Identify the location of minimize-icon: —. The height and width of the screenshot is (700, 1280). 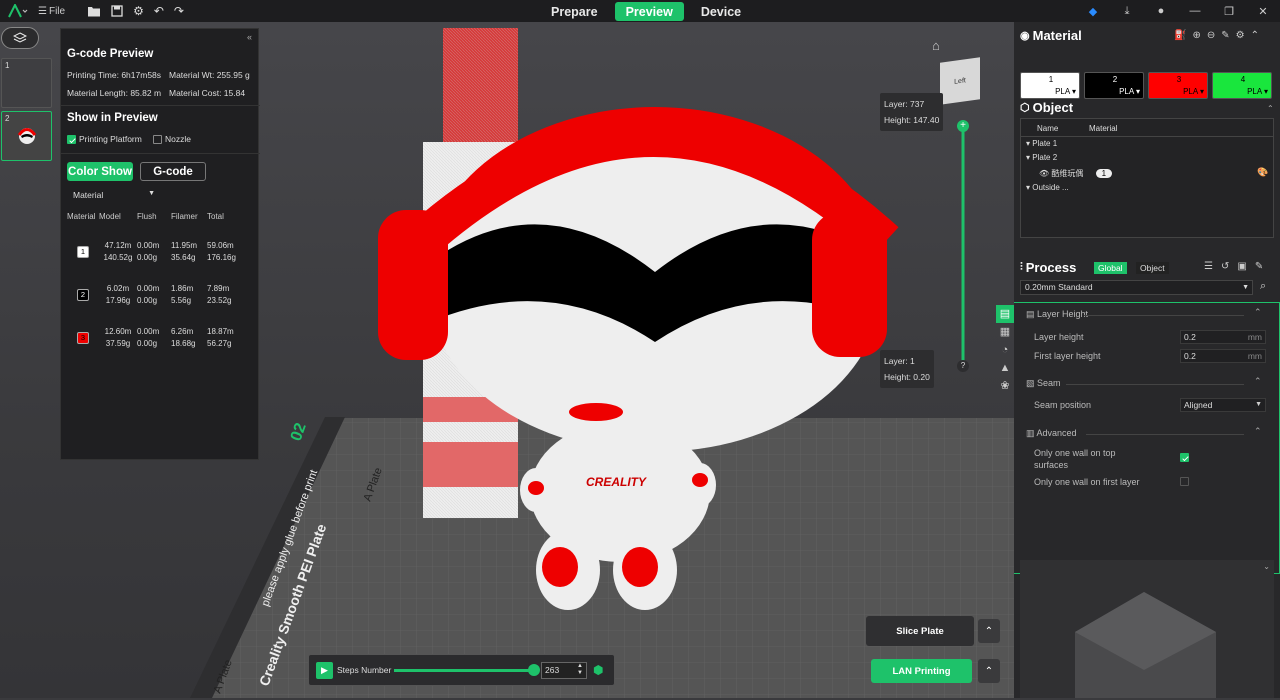
(1195, 11).